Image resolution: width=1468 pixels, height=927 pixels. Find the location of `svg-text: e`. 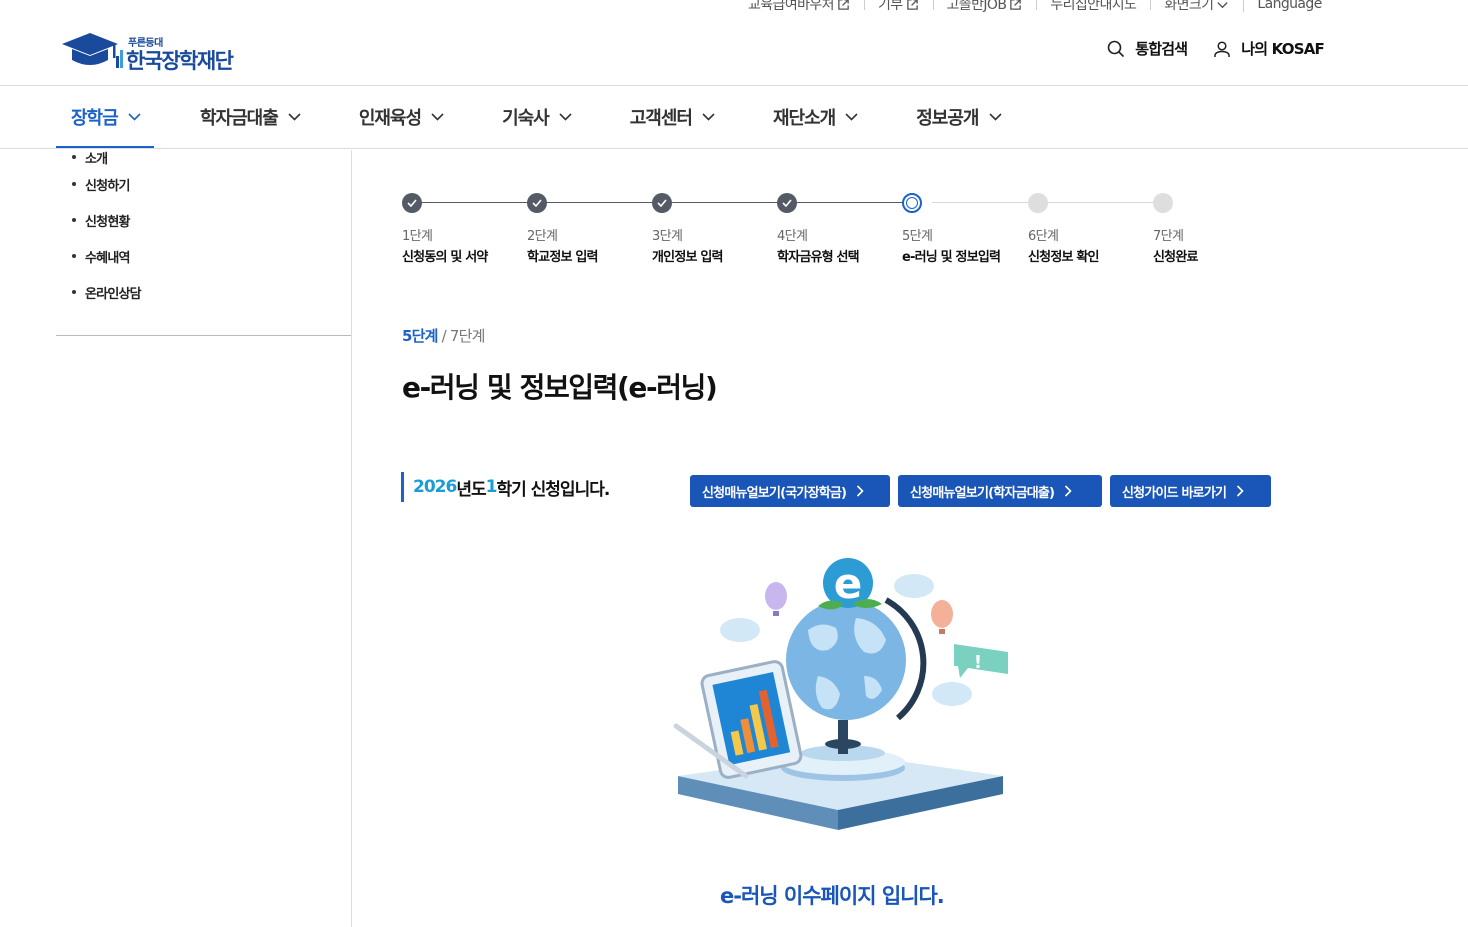

svg-text: e is located at coordinates (848, 583).